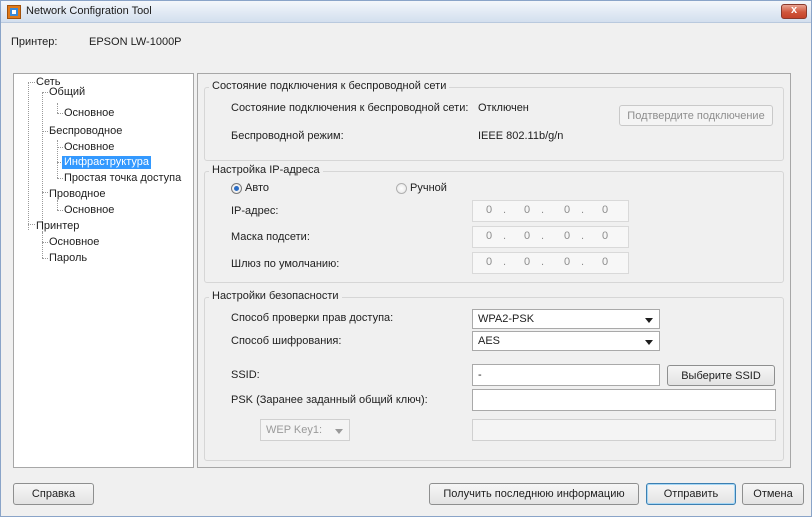  Describe the element at coordinates (255, 211) in the screenshot. I see `ip-address-label: IP-адрес:` at that location.